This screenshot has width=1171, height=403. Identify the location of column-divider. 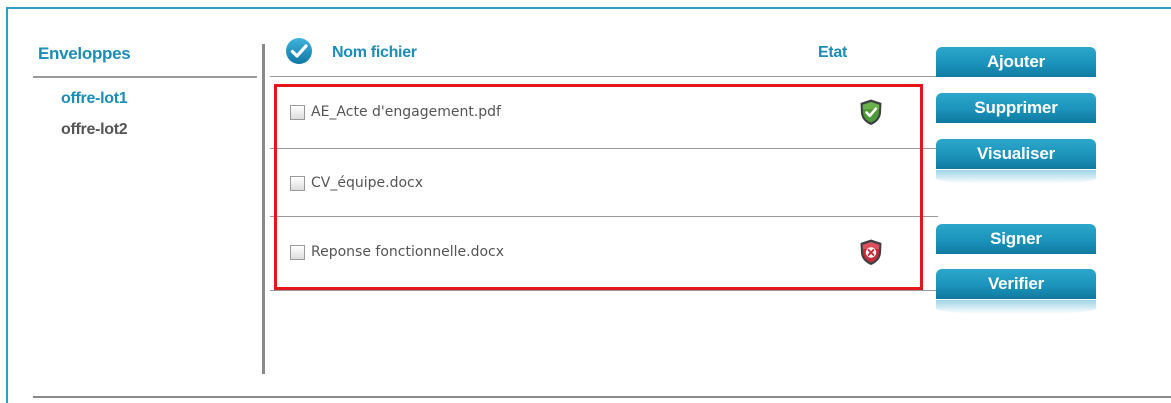
(263, 209).